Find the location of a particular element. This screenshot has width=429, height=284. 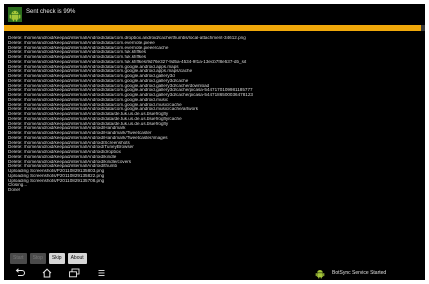

log-line: Done! is located at coordinates (14, 190).